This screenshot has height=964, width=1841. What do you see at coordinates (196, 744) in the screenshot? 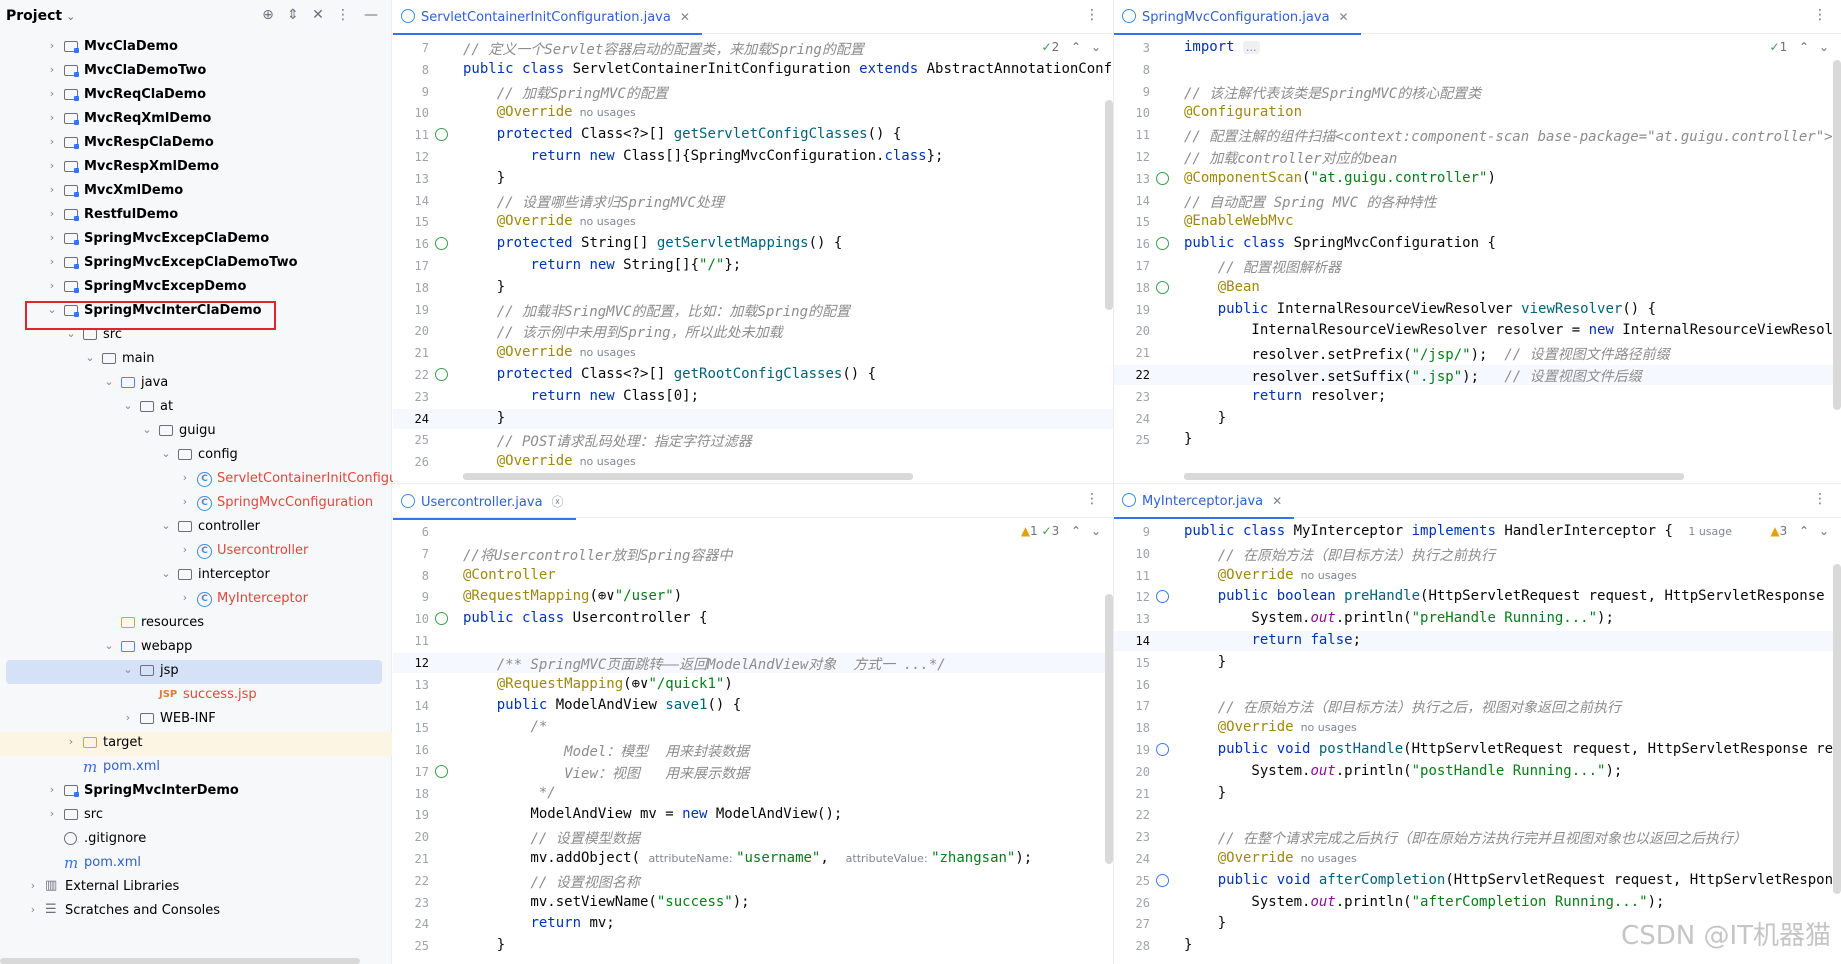
I see `tree-item: › target` at bounding box center [196, 744].